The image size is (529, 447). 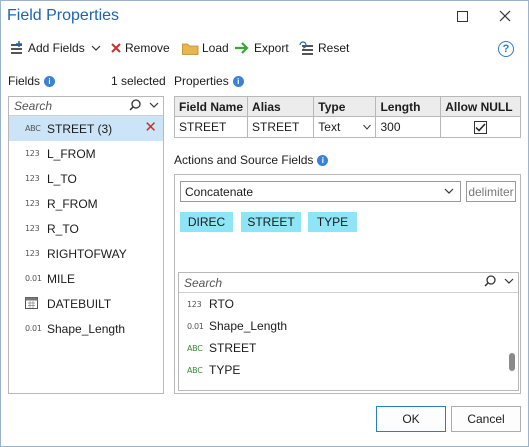 What do you see at coordinates (320, 191) in the screenshot?
I see `action-dropdown: Concatenate` at bounding box center [320, 191].